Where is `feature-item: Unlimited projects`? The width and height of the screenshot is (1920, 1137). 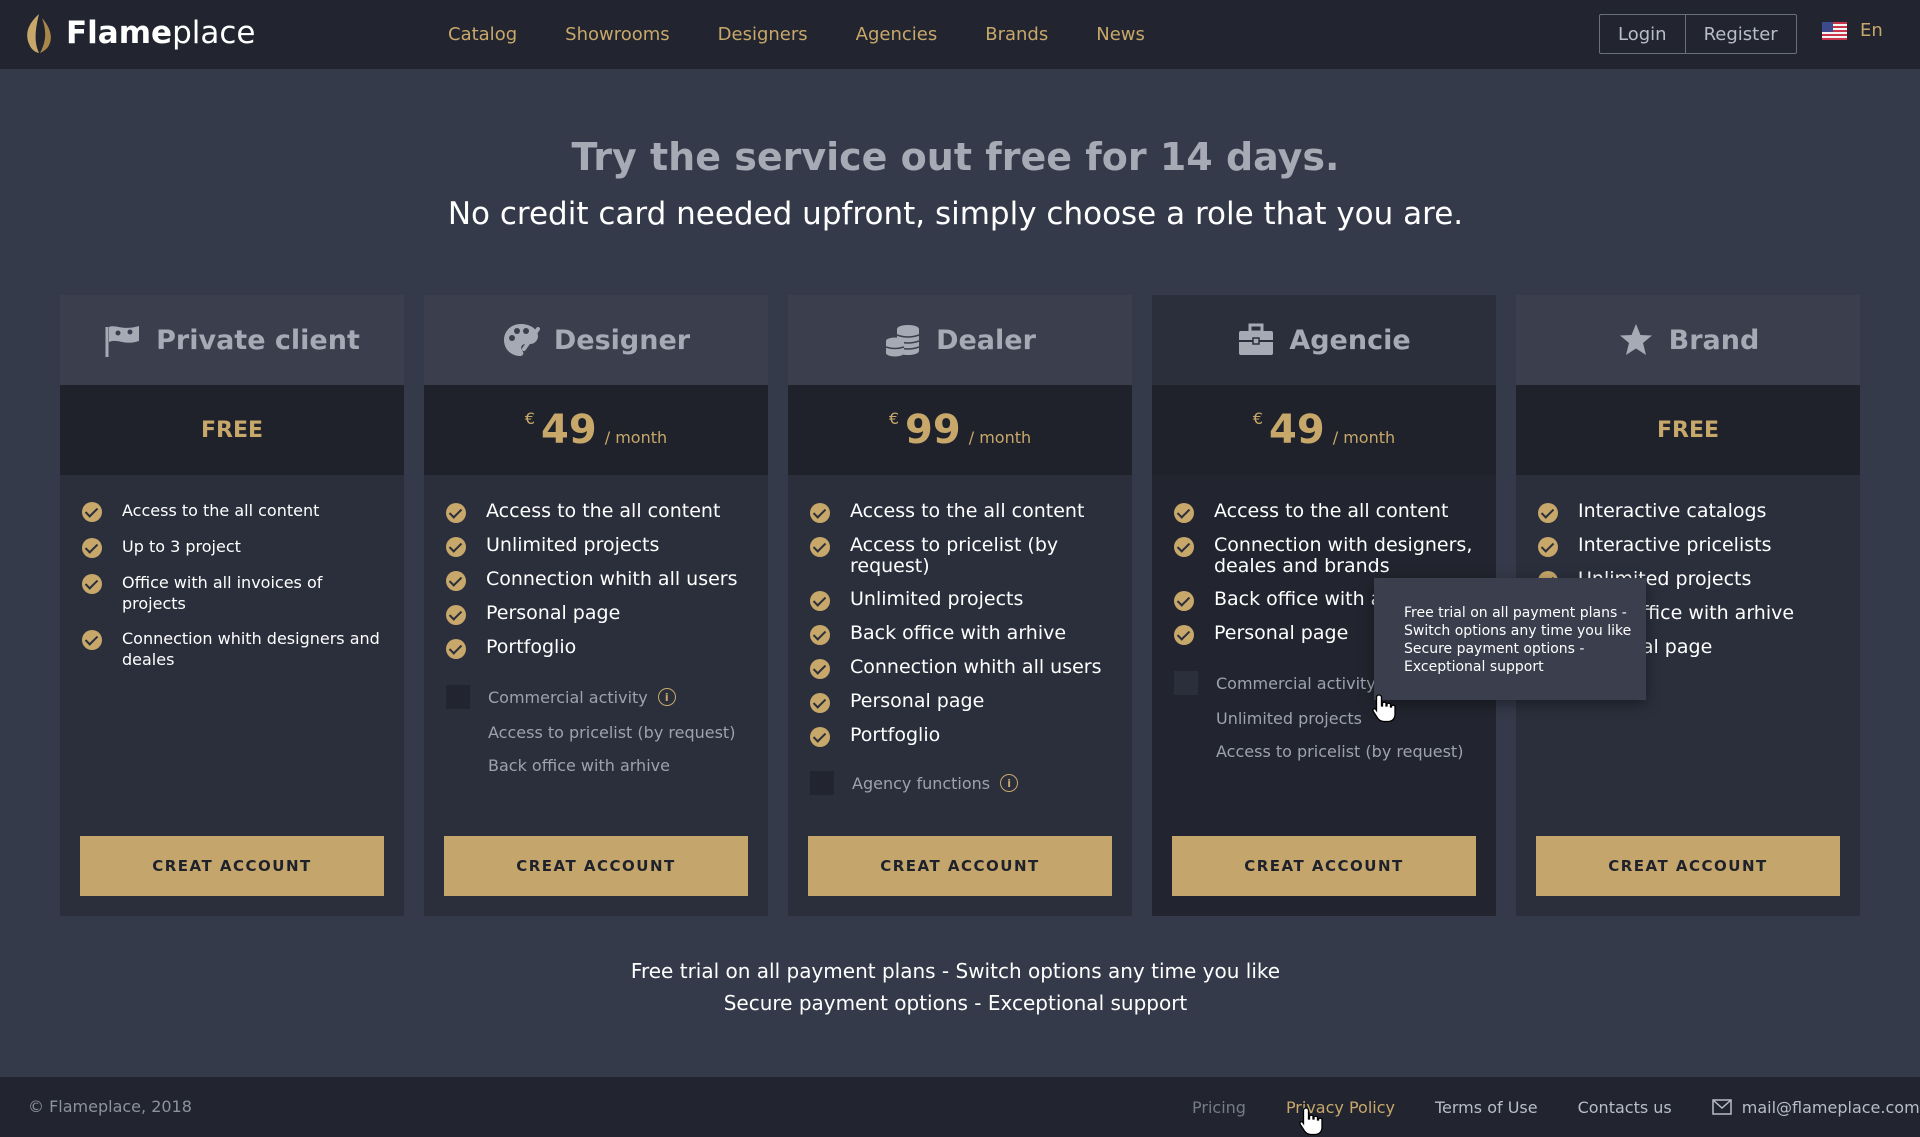
feature-item: Unlimited projects is located at coordinates (598, 546).